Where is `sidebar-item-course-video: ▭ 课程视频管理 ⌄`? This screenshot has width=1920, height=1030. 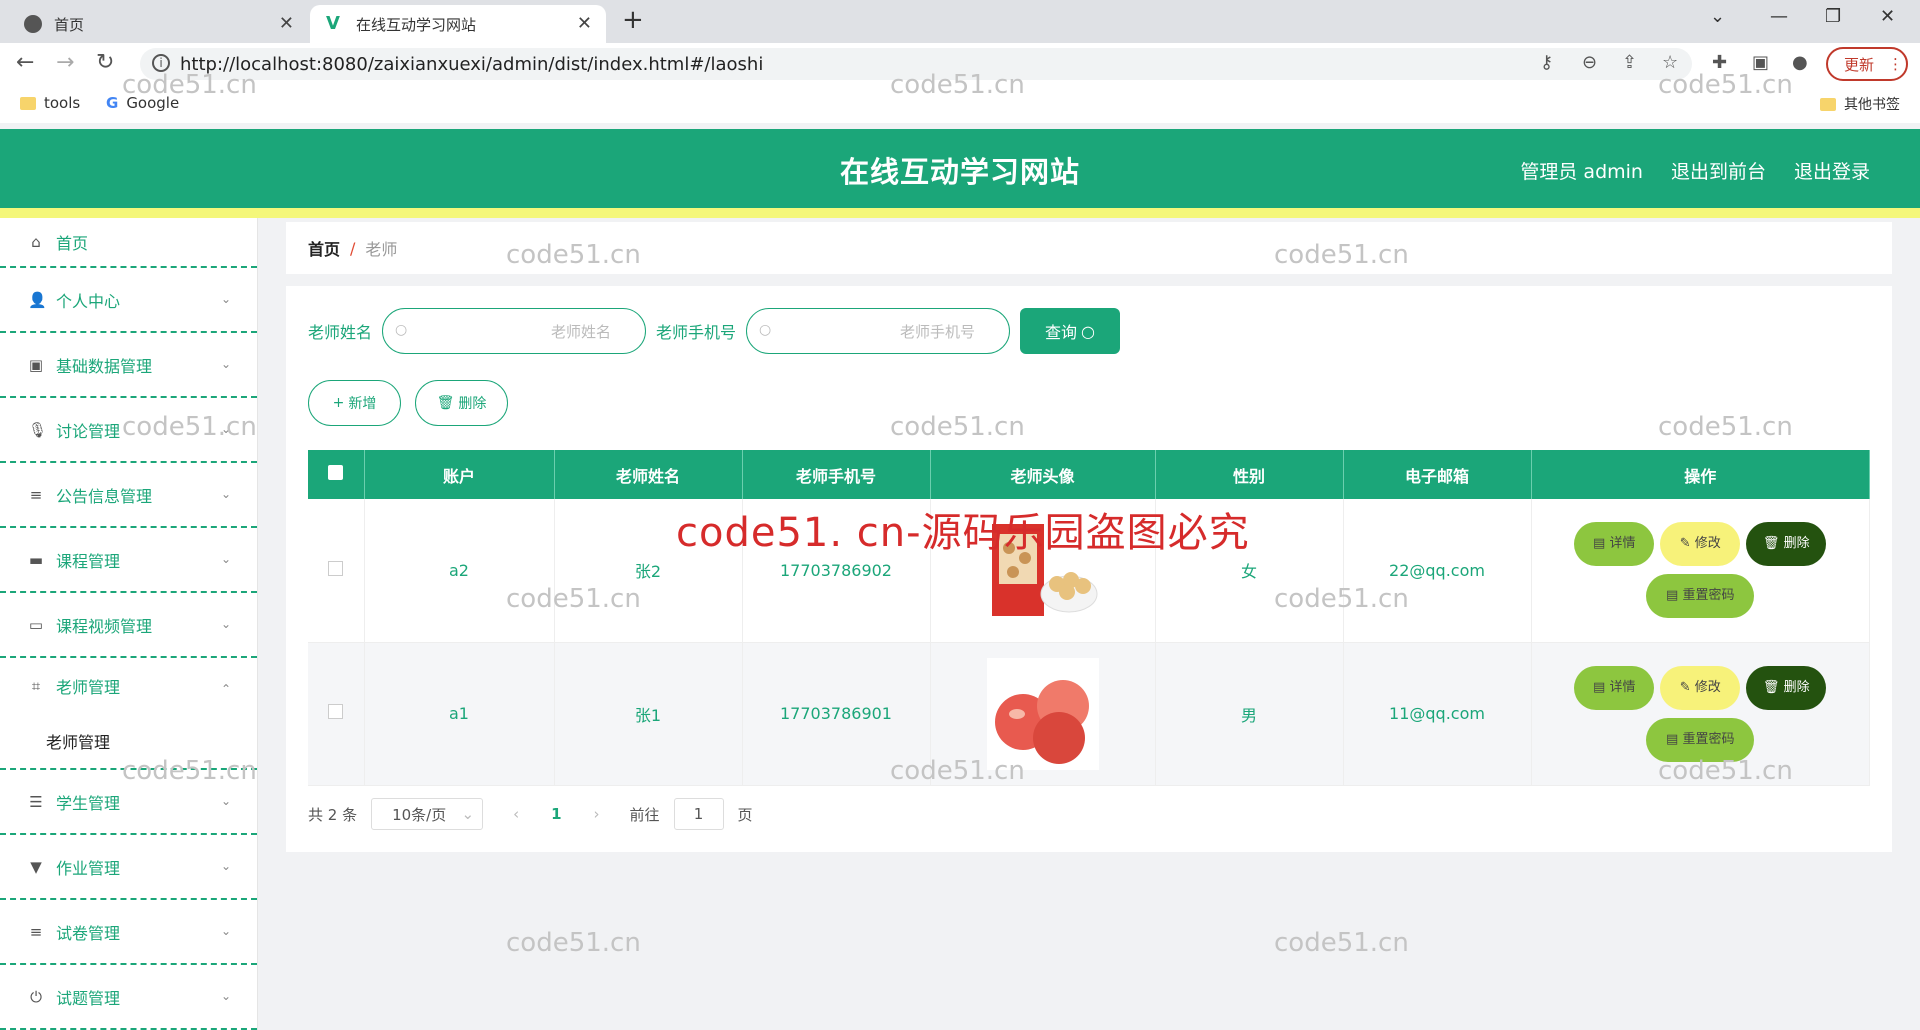 sidebar-item-course-video: ▭ 课程视频管理 ⌄ is located at coordinates (128, 625).